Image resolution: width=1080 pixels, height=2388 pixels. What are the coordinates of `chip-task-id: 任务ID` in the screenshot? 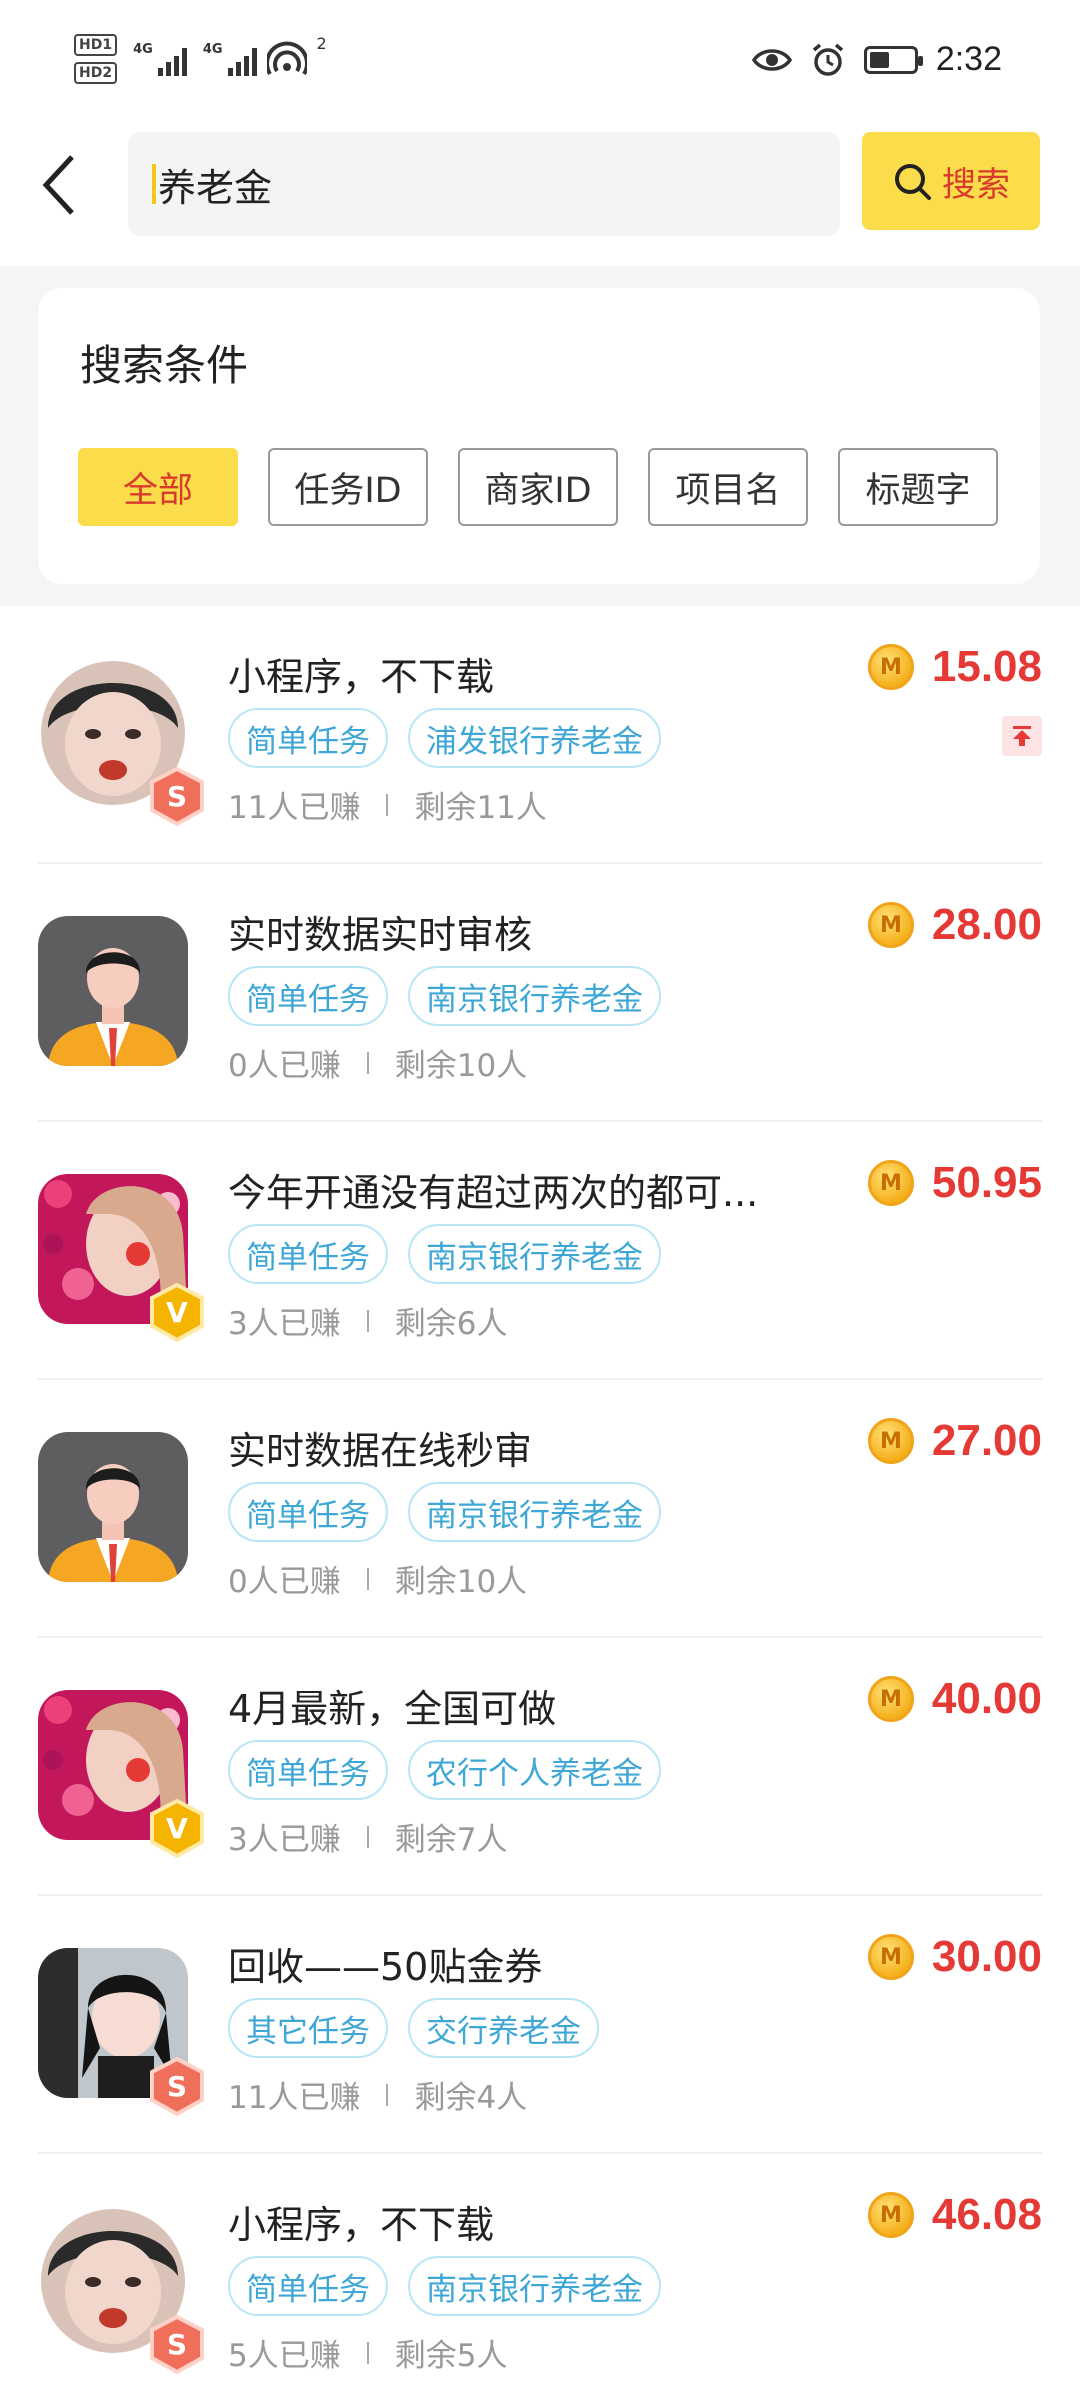 It's located at (348, 487).